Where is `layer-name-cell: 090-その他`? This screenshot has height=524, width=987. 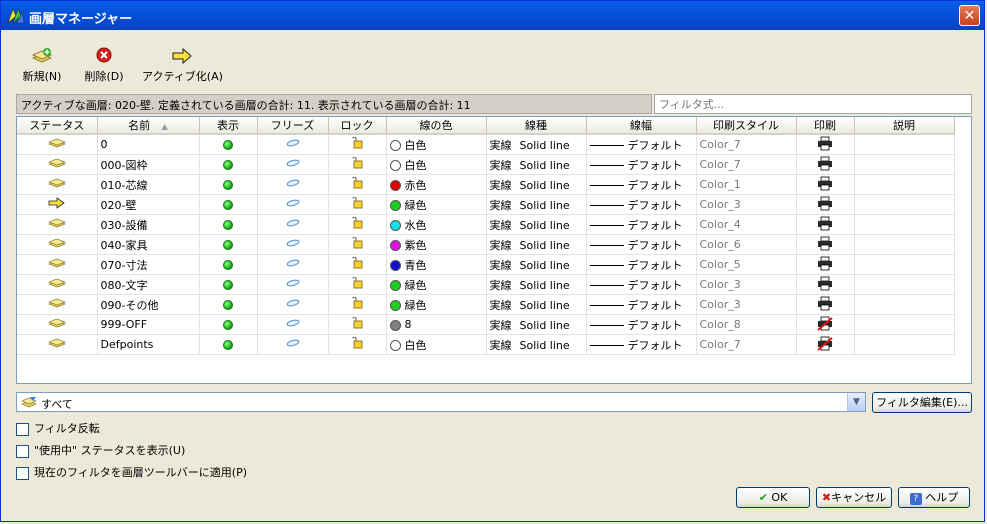 layer-name-cell: 090-その他 is located at coordinates (148, 304).